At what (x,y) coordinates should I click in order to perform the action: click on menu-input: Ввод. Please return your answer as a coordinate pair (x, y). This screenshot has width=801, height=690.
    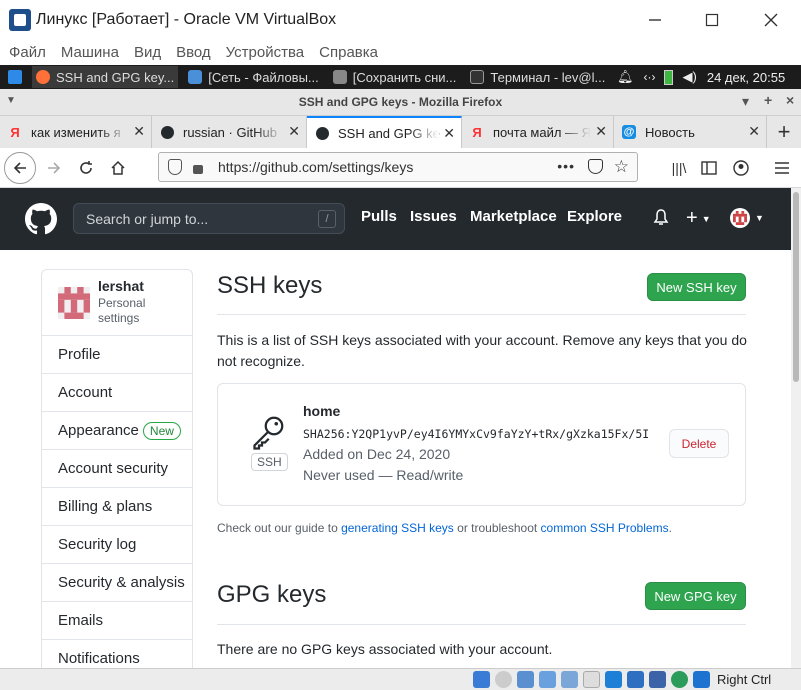
    Looking at the image, I should click on (193, 52).